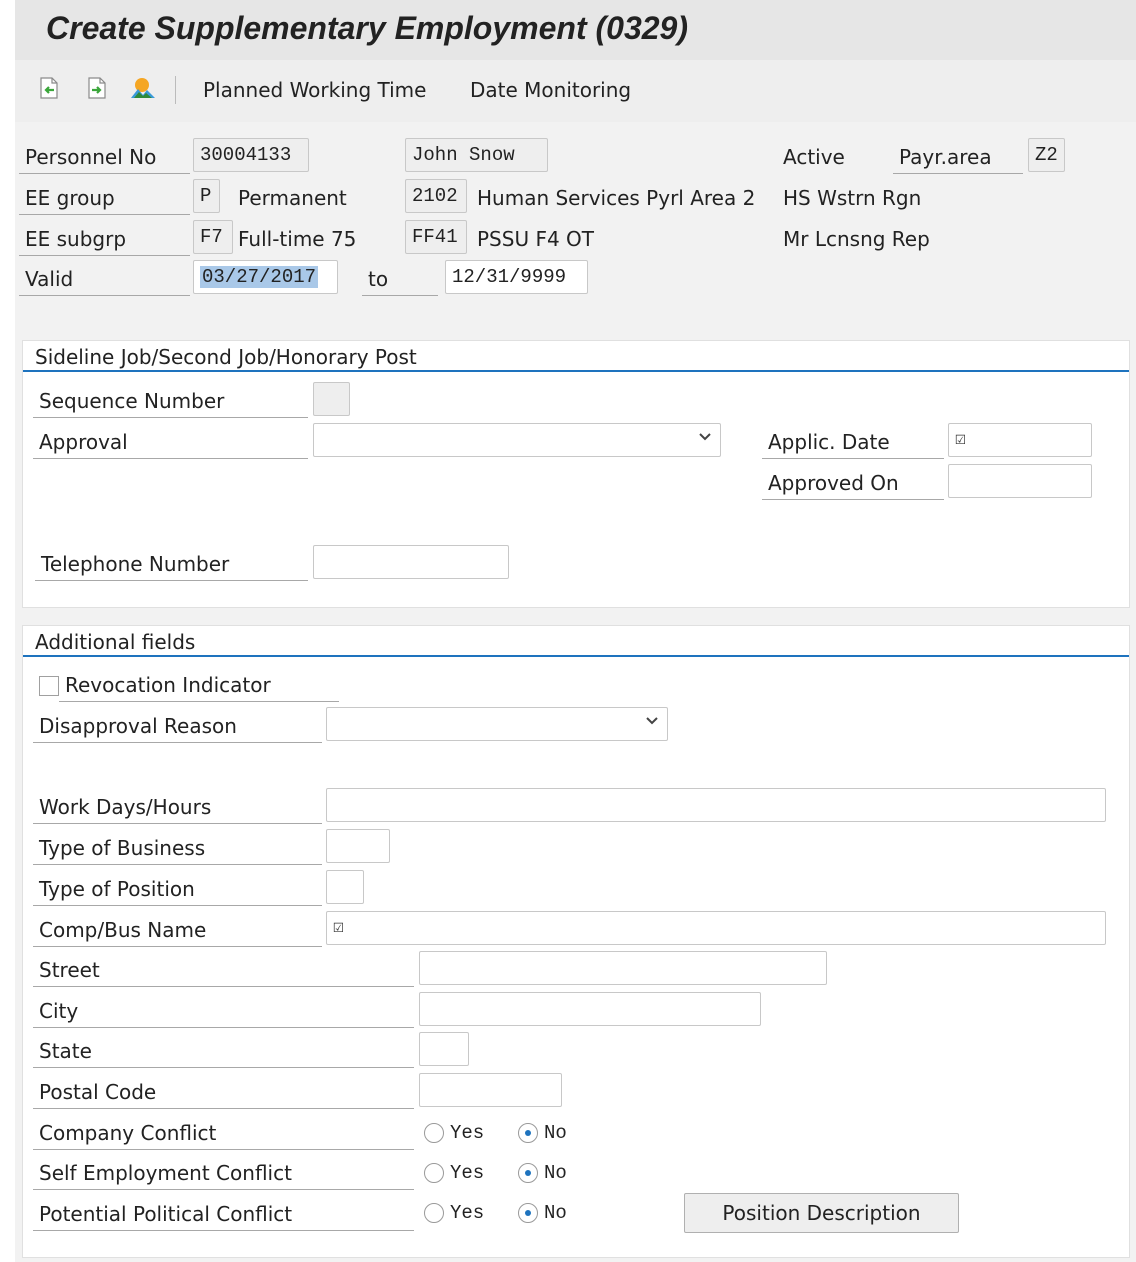 The width and height of the screenshot is (1136, 1262). Describe the element at coordinates (104, 198) in the screenshot. I see `ee-group-label: EE group` at that location.